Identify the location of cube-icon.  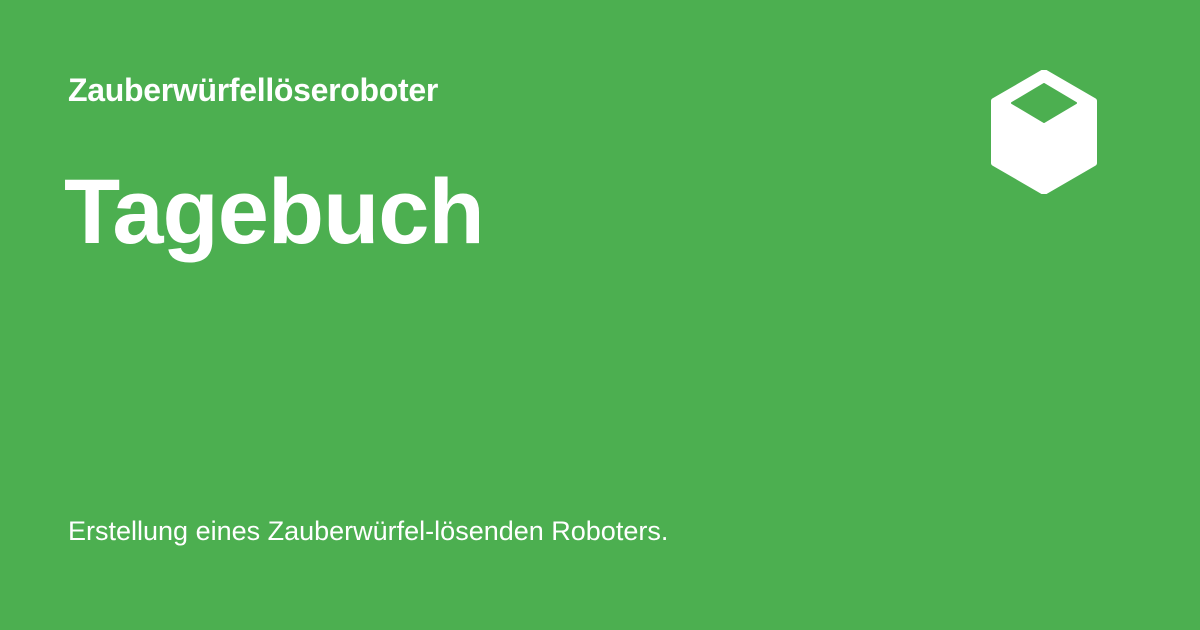
(1044, 132).